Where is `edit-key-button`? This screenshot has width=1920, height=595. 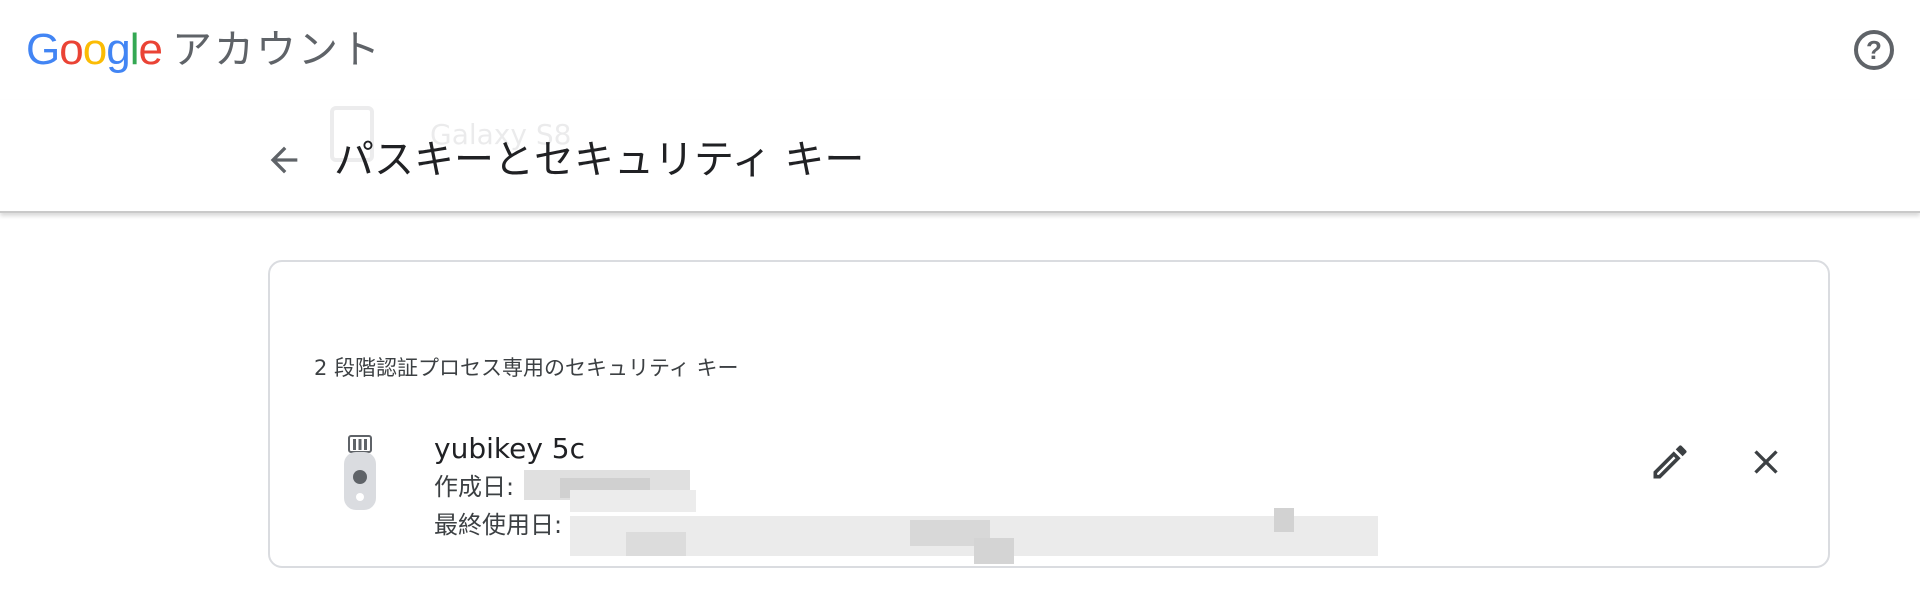 edit-key-button is located at coordinates (1670, 462).